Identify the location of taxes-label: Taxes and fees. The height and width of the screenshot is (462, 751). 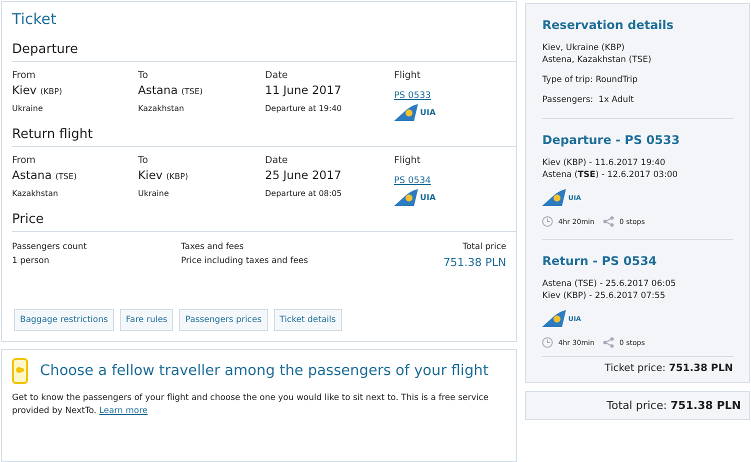
(213, 247).